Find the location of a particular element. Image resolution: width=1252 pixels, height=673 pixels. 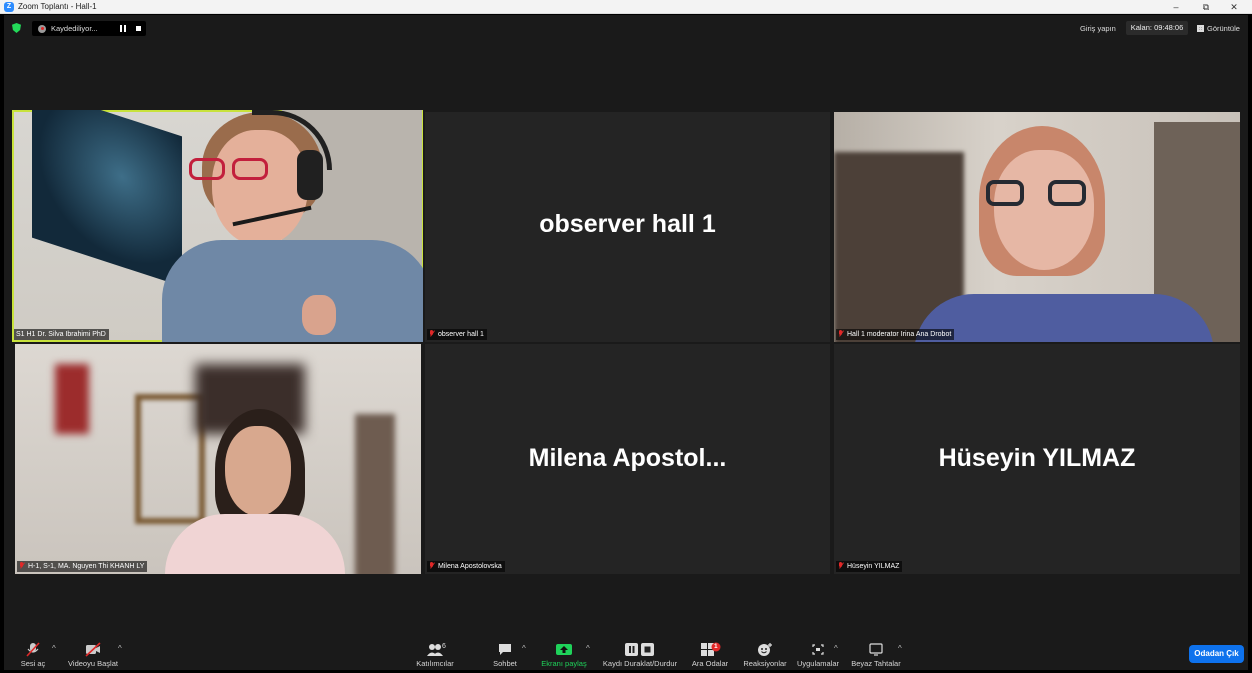

participants-label: Katılımcılar is located at coordinates (435, 663).